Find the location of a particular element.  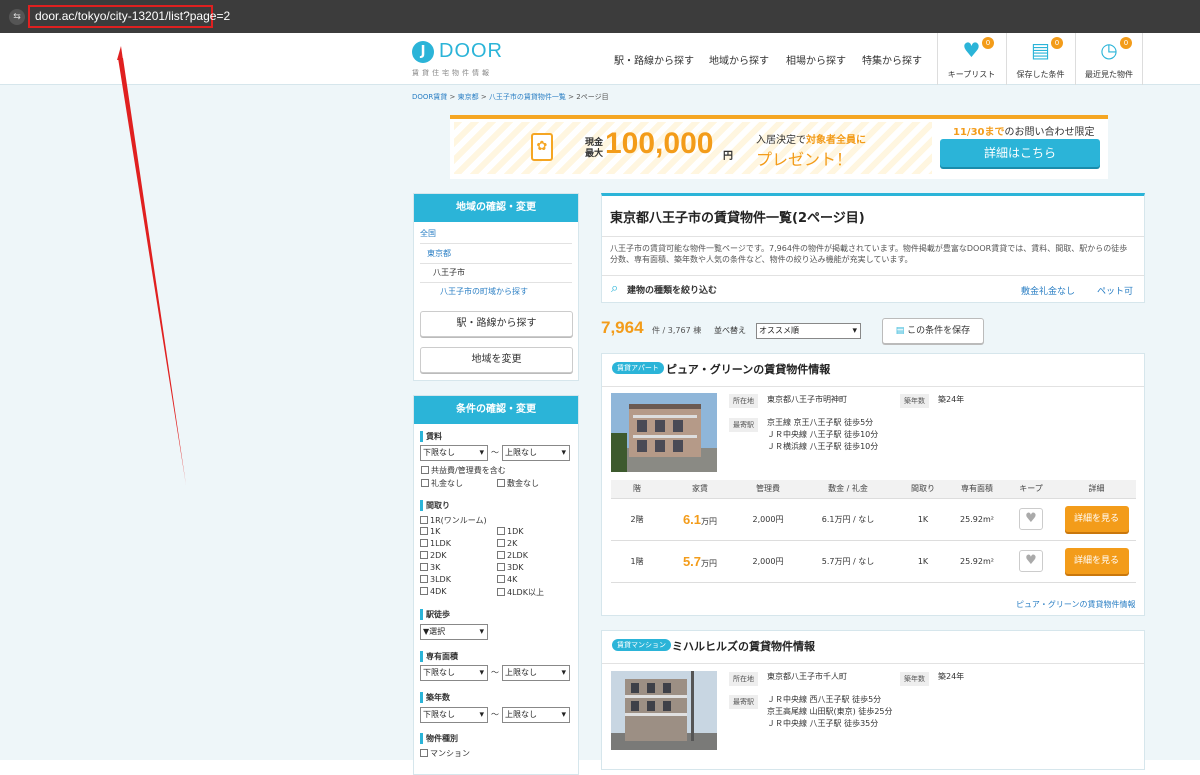

apartment-photo-icon is located at coordinates (664, 432).